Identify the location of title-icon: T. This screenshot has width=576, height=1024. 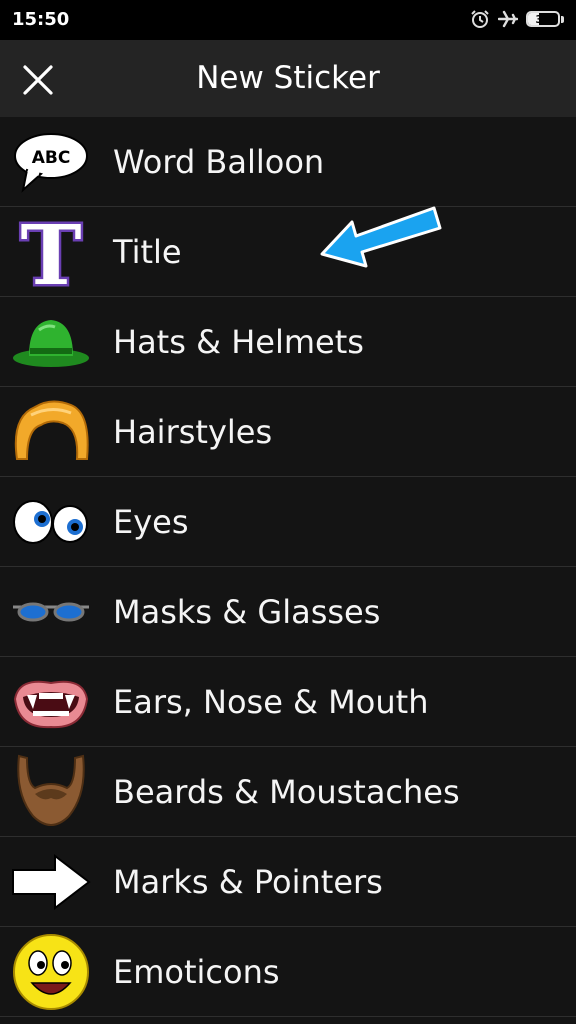
(51, 252).